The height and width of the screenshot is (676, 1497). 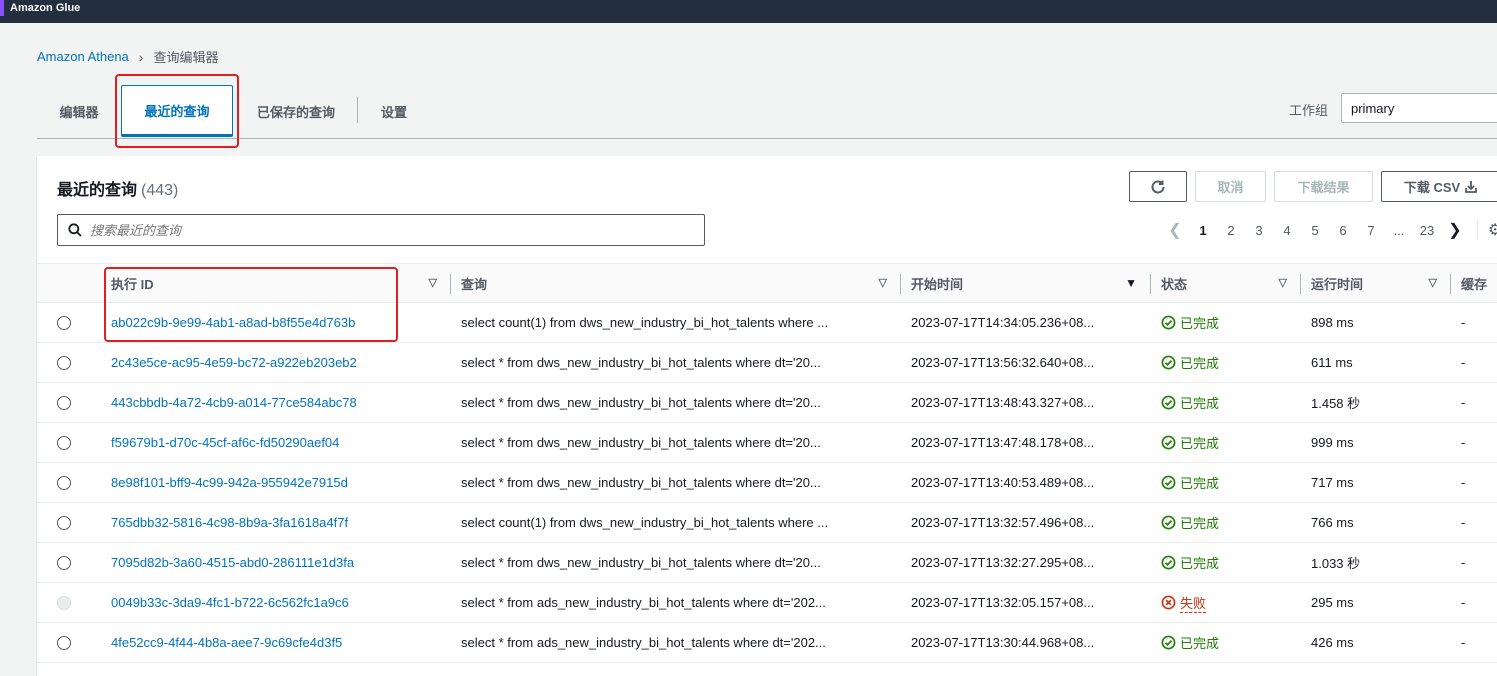 What do you see at coordinates (296, 111) in the screenshot?
I see `tab-saved-queries: 已保存的查询` at bounding box center [296, 111].